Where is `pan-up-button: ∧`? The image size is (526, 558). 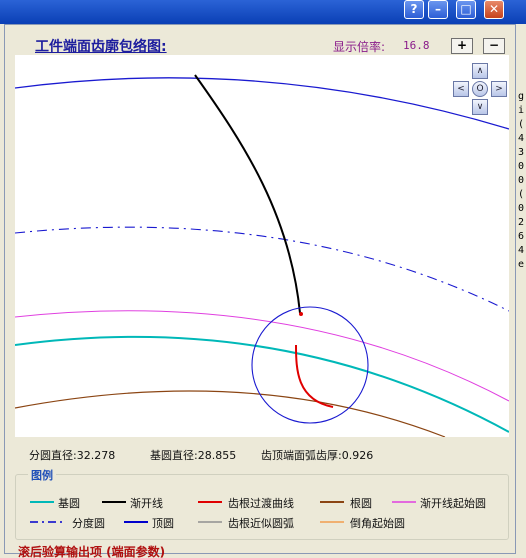
pan-up-button: ∧ is located at coordinates (480, 71).